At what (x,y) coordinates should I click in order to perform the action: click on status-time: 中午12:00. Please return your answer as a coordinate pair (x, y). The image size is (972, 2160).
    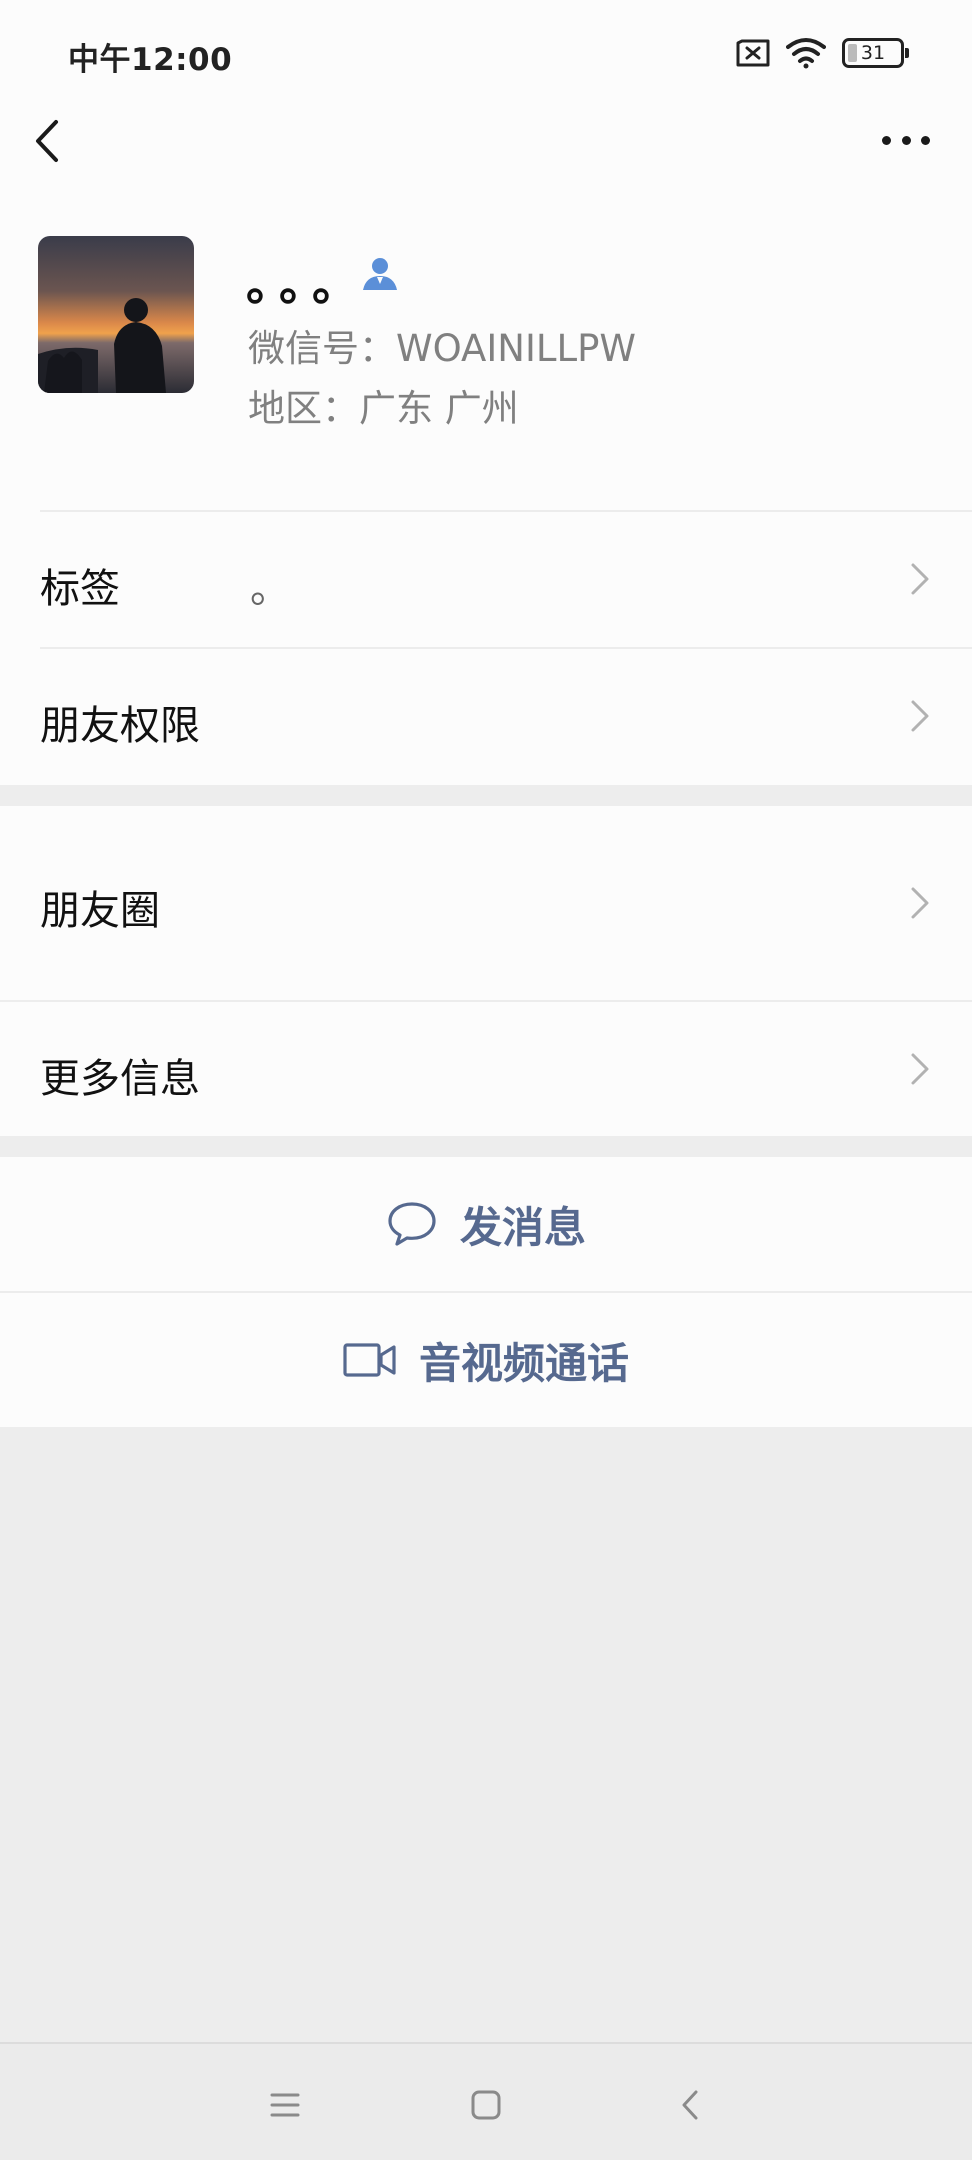
    Looking at the image, I should click on (150, 60).